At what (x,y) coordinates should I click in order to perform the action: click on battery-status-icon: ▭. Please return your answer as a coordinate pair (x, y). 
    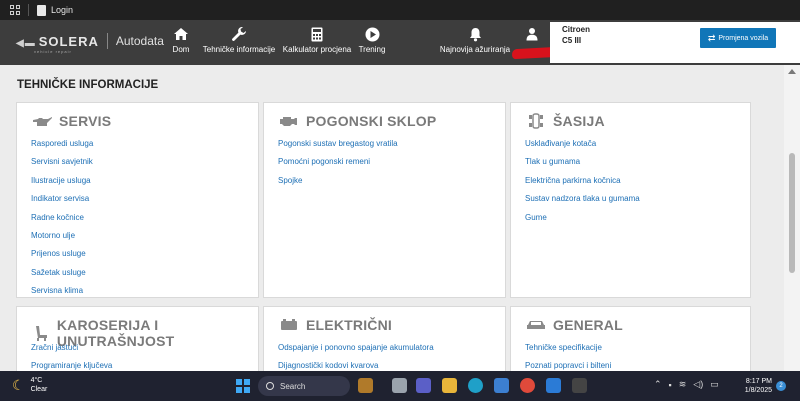
    Looking at the image, I should click on (714, 384).